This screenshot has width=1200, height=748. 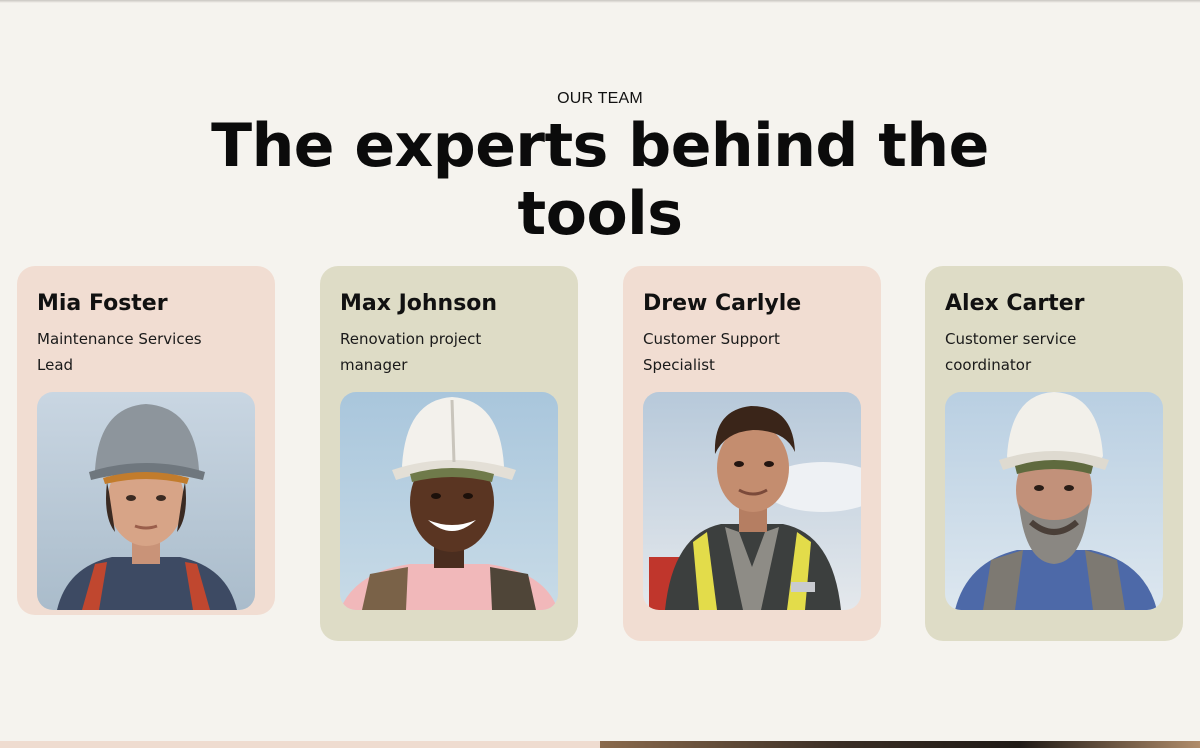 What do you see at coordinates (600, 180) in the screenshot?
I see `section-heading: The experts behind the tools` at bounding box center [600, 180].